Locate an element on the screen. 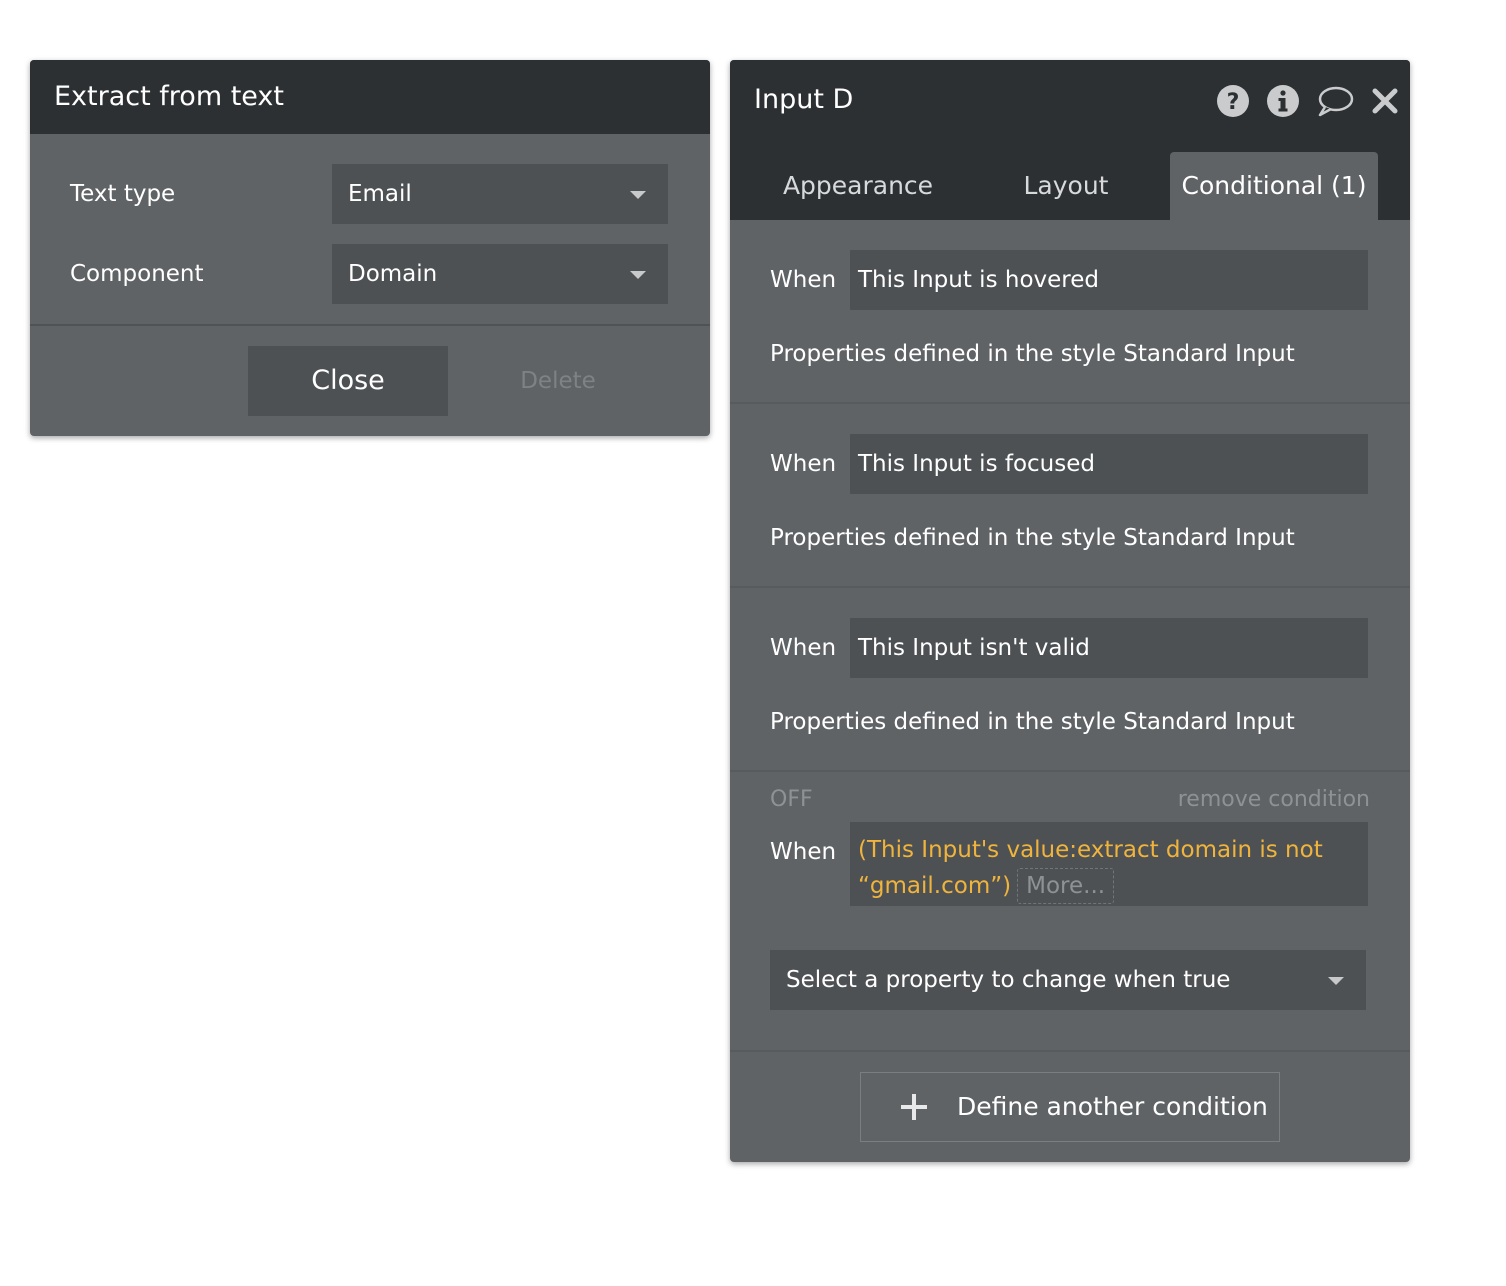 Image resolution: width=1506 pixels, height=1286 pixels. define-another-condition-label: Define another condition is located at coordinates (1112, 1106).